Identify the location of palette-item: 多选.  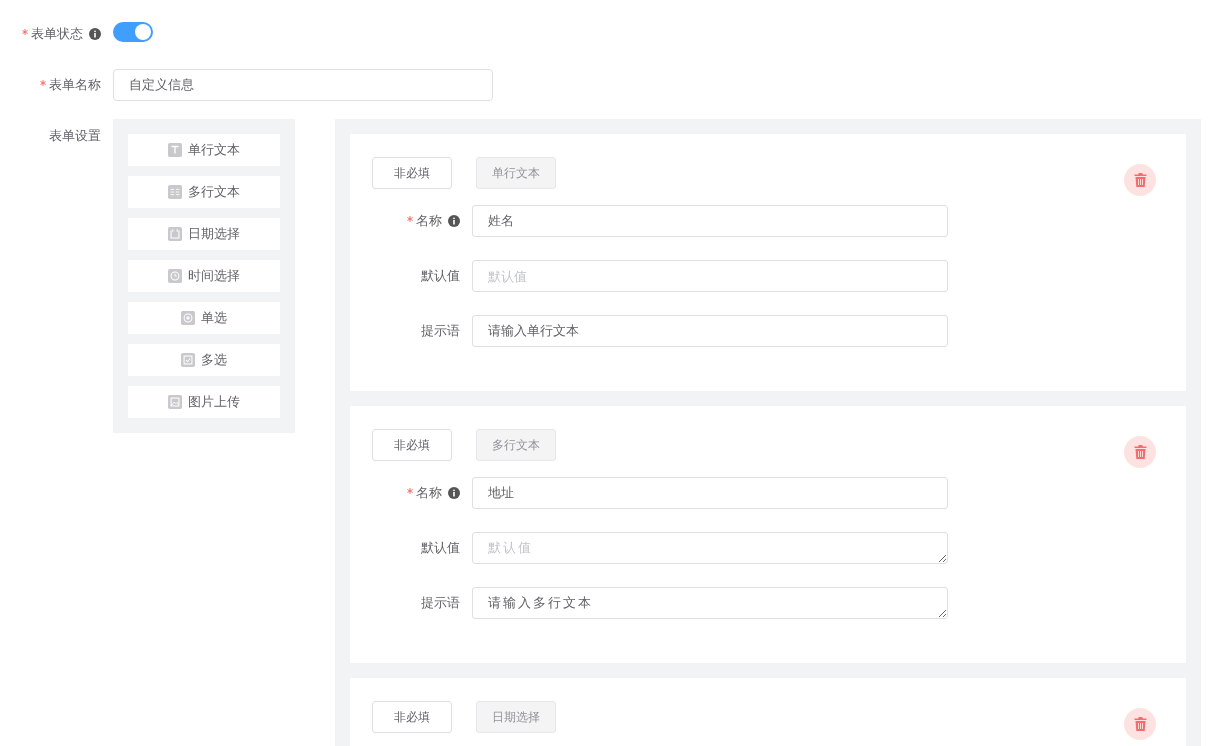
(204, 360).